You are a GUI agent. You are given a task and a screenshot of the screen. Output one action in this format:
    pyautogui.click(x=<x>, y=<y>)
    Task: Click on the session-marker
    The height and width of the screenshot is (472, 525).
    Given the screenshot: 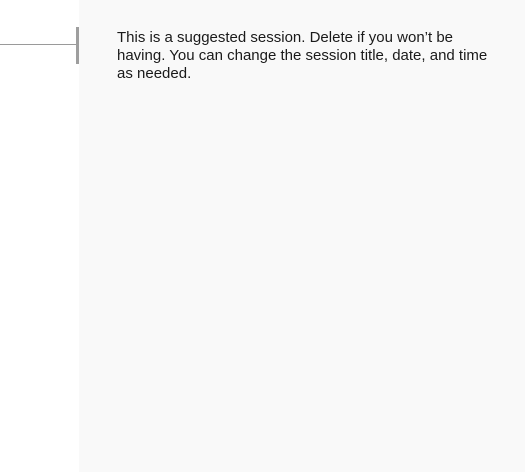 What is the action you would take?
    pyautogui.click(x=77, y=45)
    